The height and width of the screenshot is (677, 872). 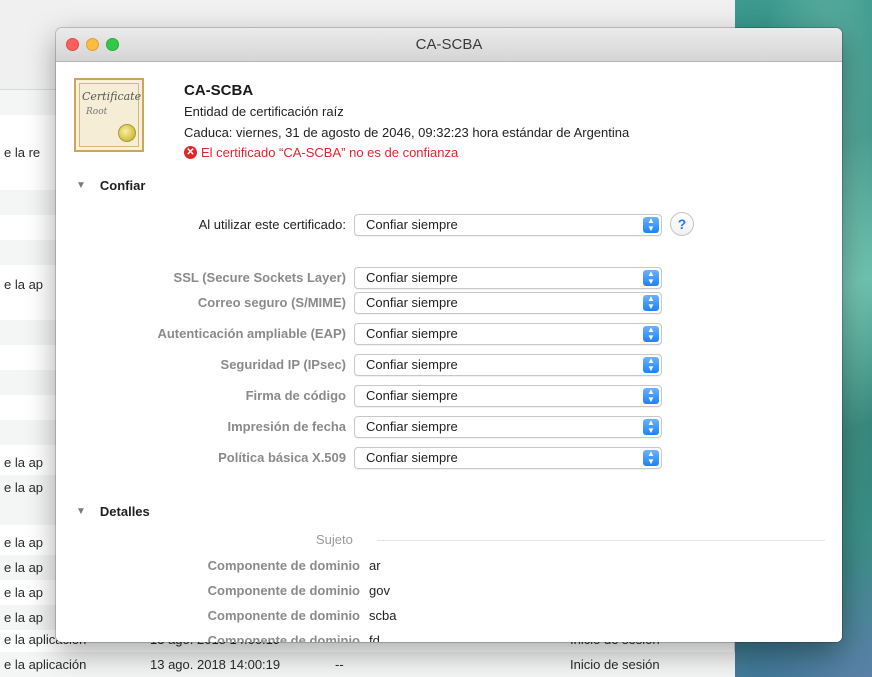 What do you see at coordinates (219, 90) in the screenshot?
I see `certificate-name: CA-SCBA` at bounding box center [219, 90].